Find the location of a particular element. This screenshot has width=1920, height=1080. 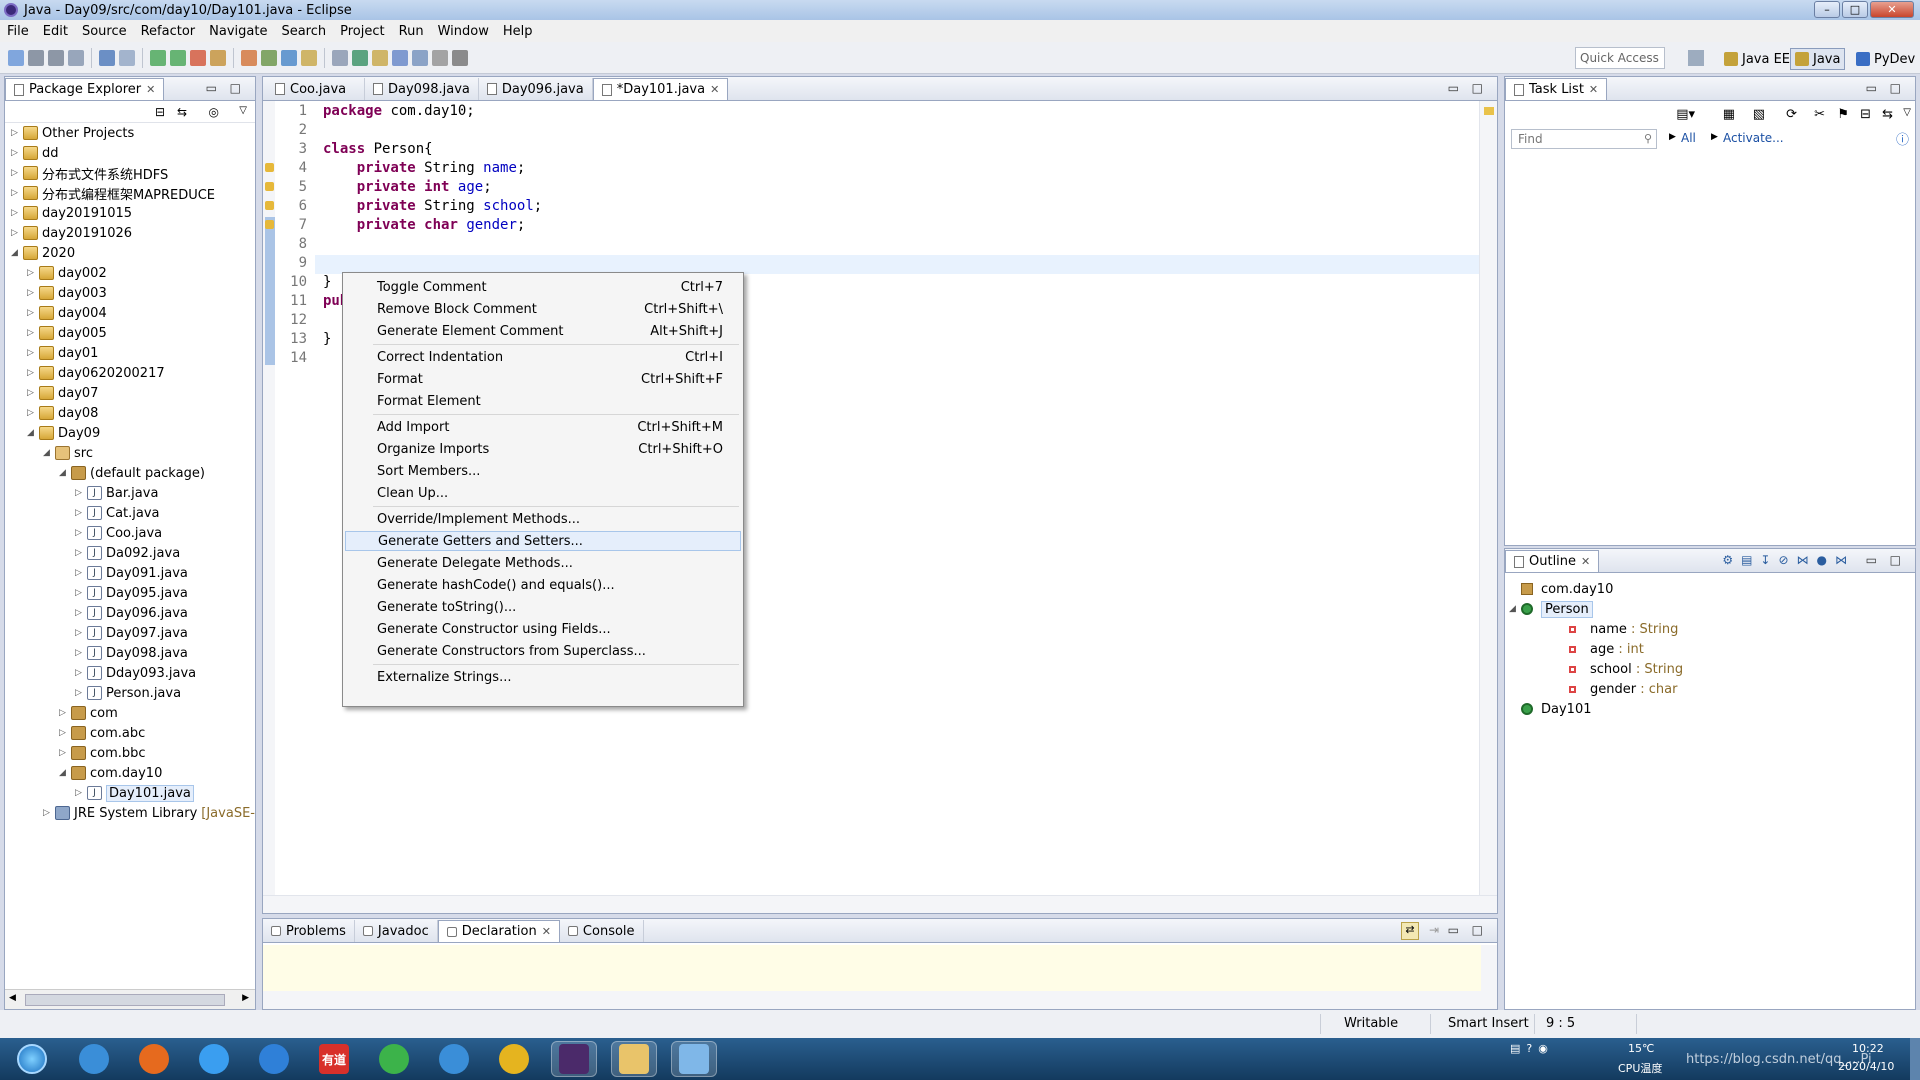

outline-toolbar-icons: ⚙▤↧⊘⋈●⋈ is located at coordinates (1788, 560).